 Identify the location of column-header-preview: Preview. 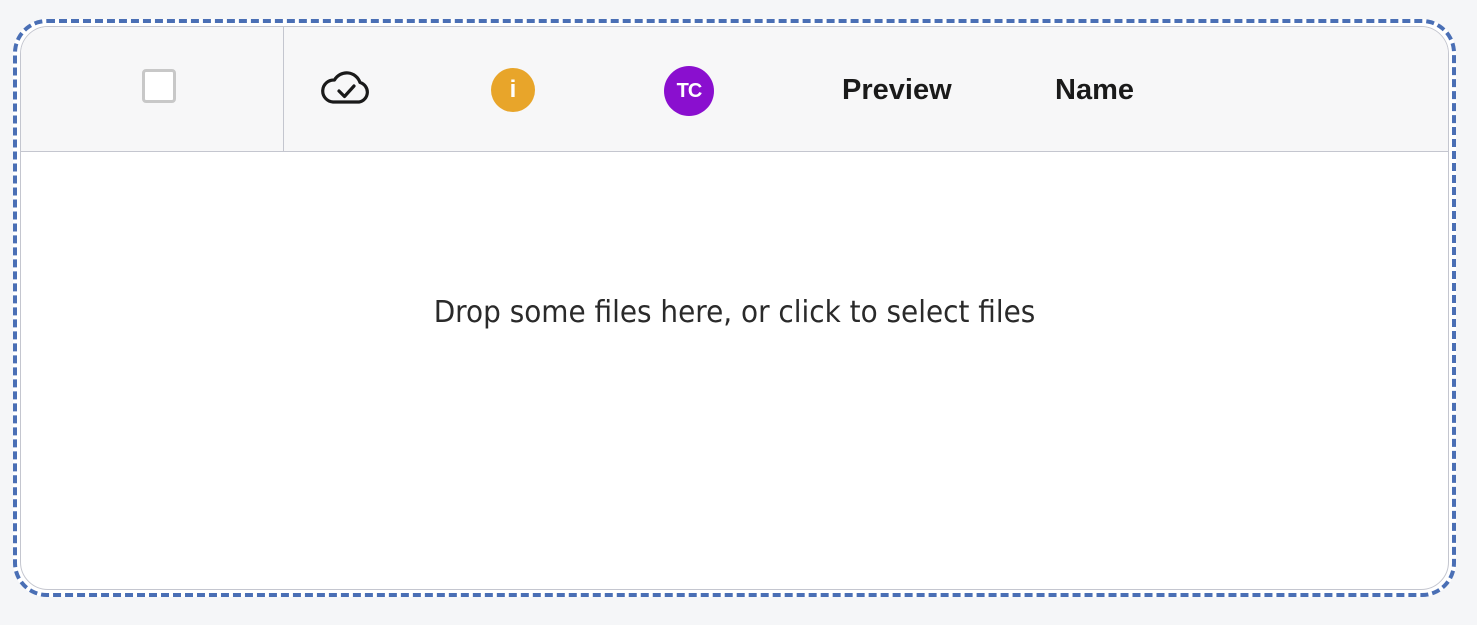
(897, 90).